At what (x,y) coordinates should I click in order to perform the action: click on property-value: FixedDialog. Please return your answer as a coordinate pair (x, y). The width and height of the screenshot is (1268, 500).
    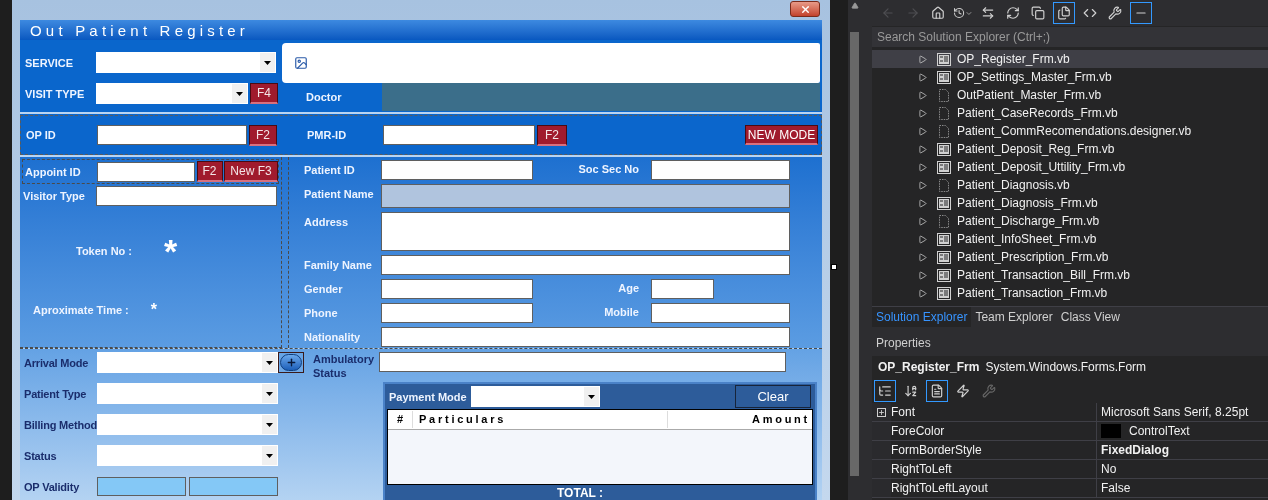
    Looking at the image, I should click on (1135, 450).